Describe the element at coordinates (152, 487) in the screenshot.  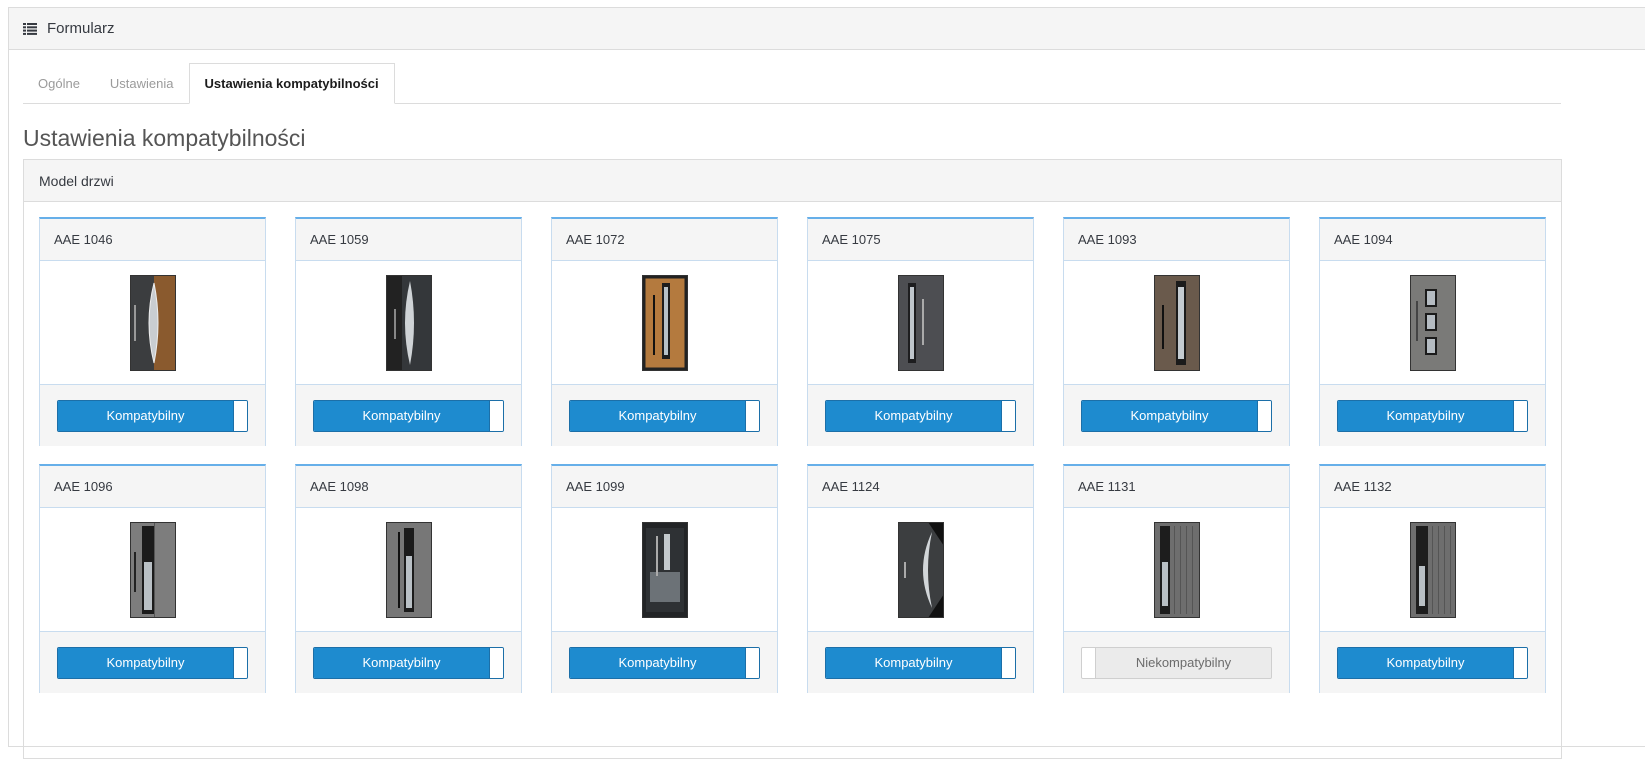
I see `door-model-name: AAE 1096` at that location.